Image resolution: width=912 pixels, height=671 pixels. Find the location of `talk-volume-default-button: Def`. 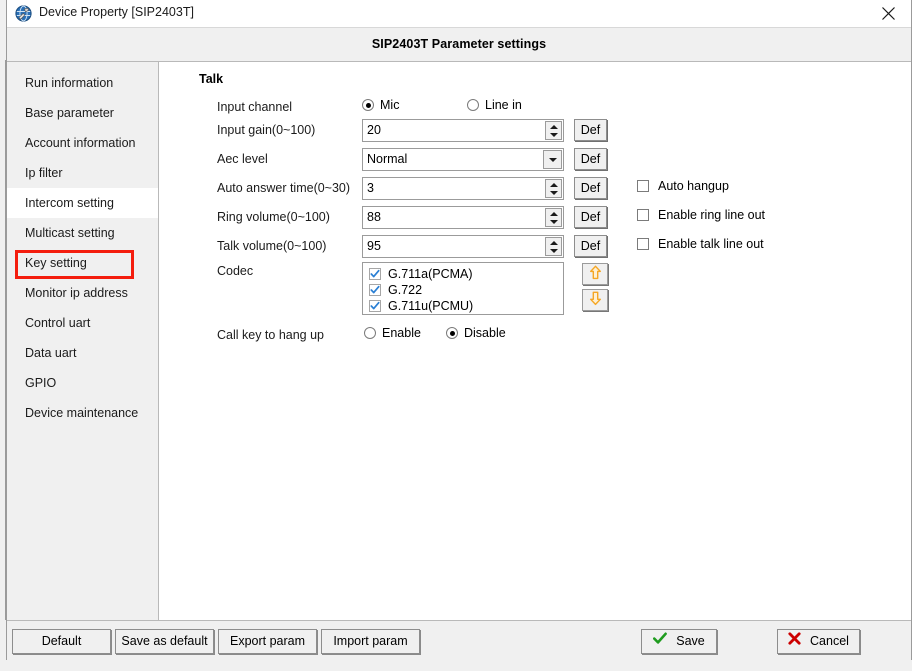

talk-volume-default-button: Def is located at coordinates (590, 246).